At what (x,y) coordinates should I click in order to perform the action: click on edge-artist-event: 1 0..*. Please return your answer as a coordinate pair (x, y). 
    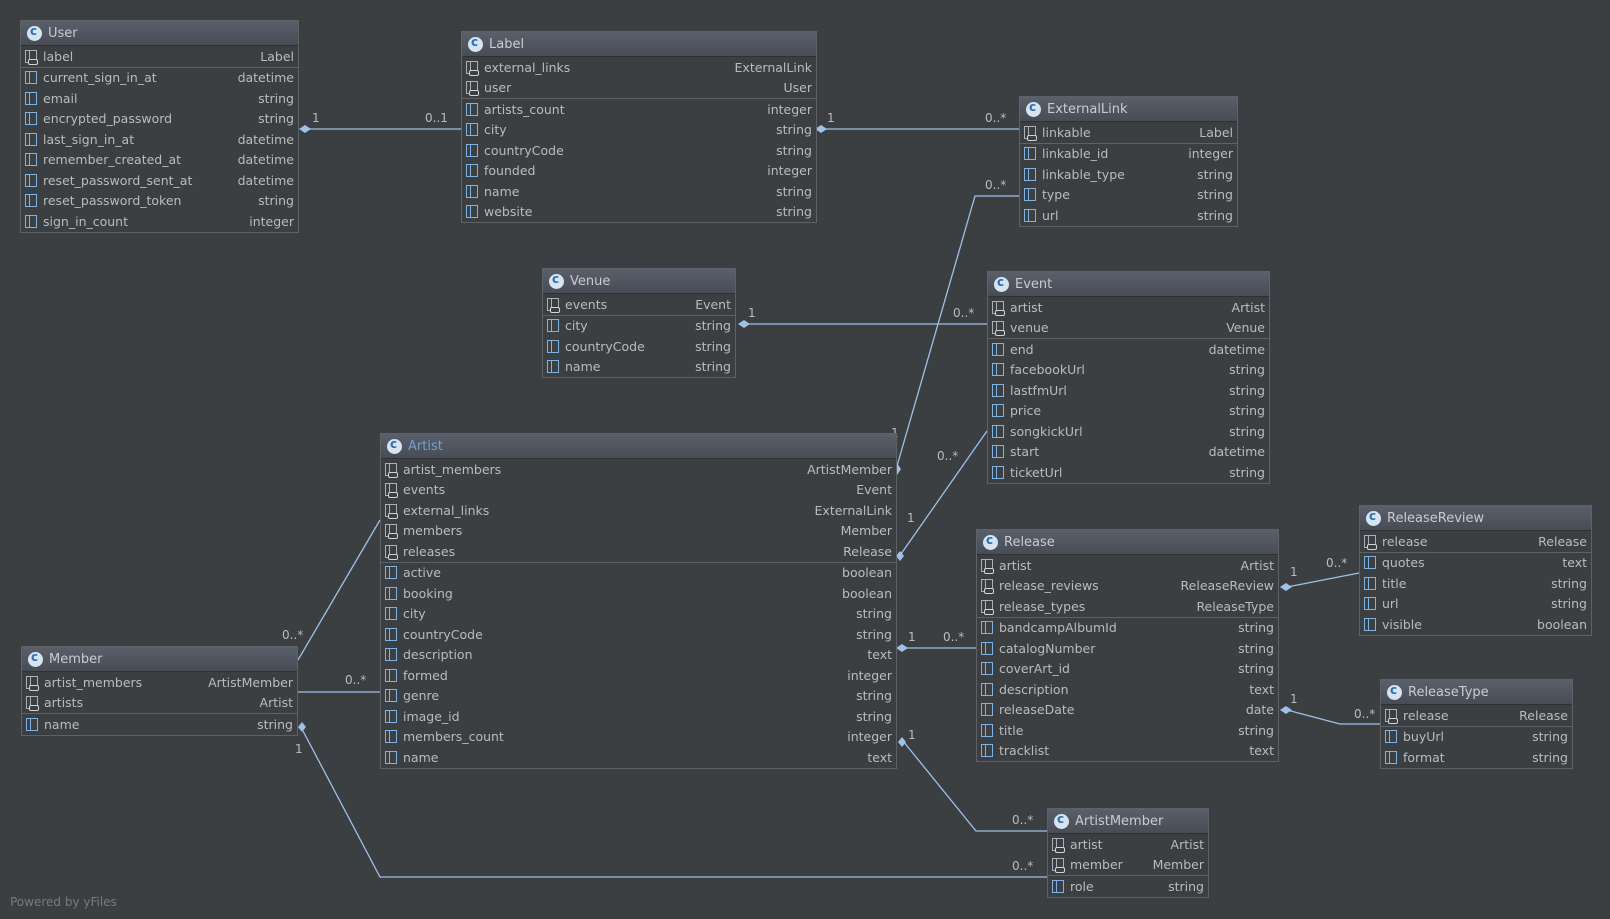
    Looking at the image, I should click on (942, 495).